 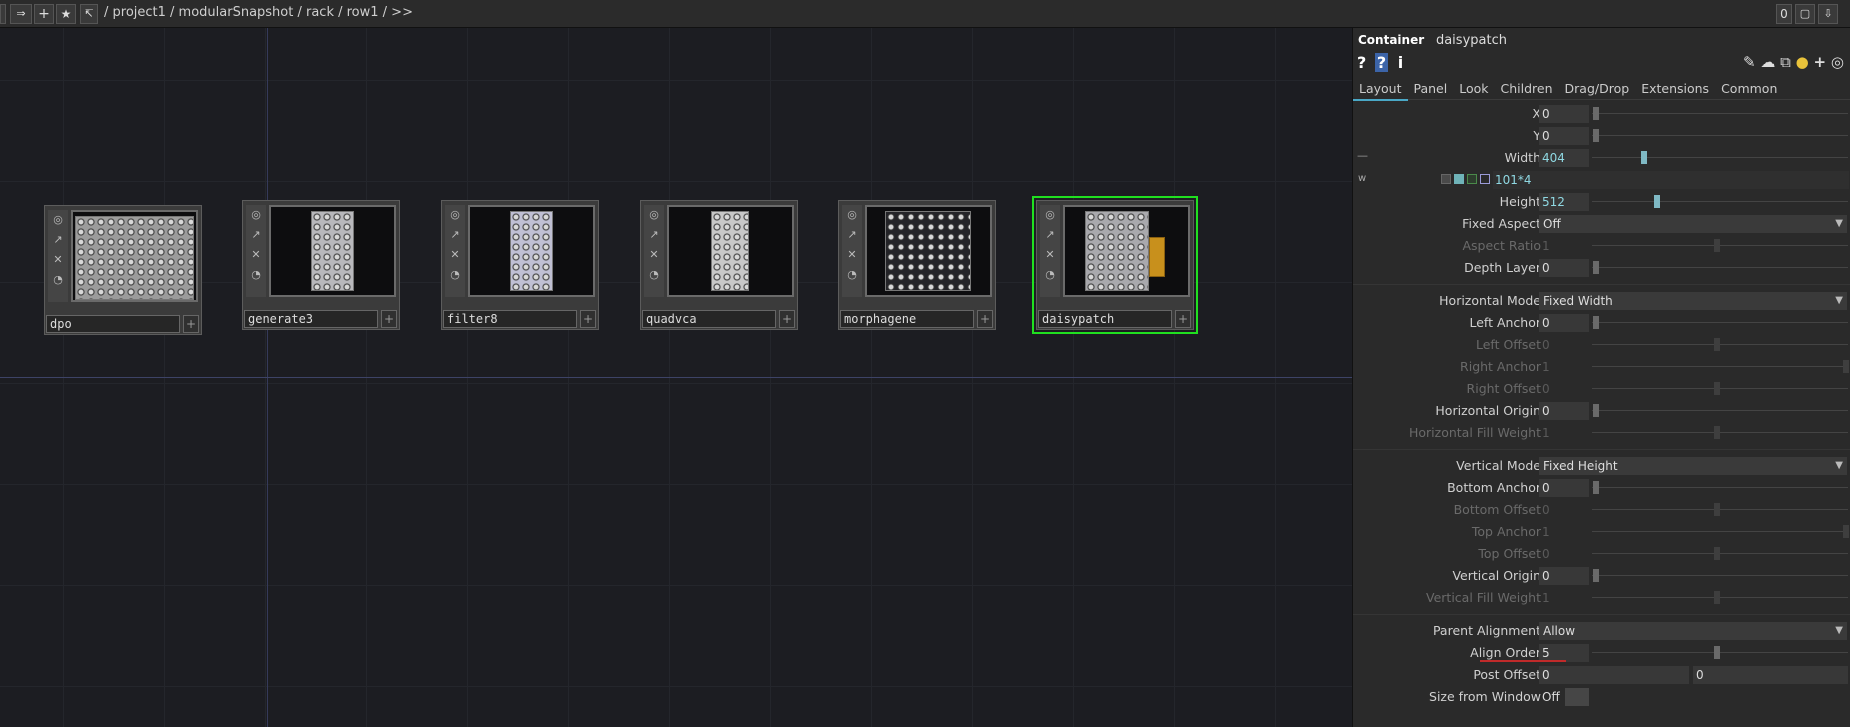 What do you see at coordinates (1720, 135) in the screenshot?
I see `y-slider-track` at bounding box center [1720, 135].